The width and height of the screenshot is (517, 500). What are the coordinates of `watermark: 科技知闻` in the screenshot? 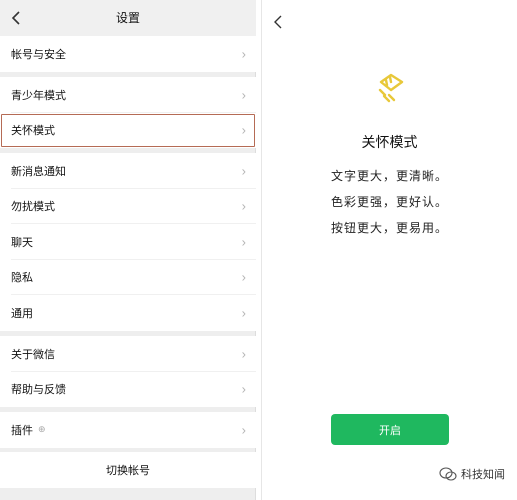 It's located at (472, 474).